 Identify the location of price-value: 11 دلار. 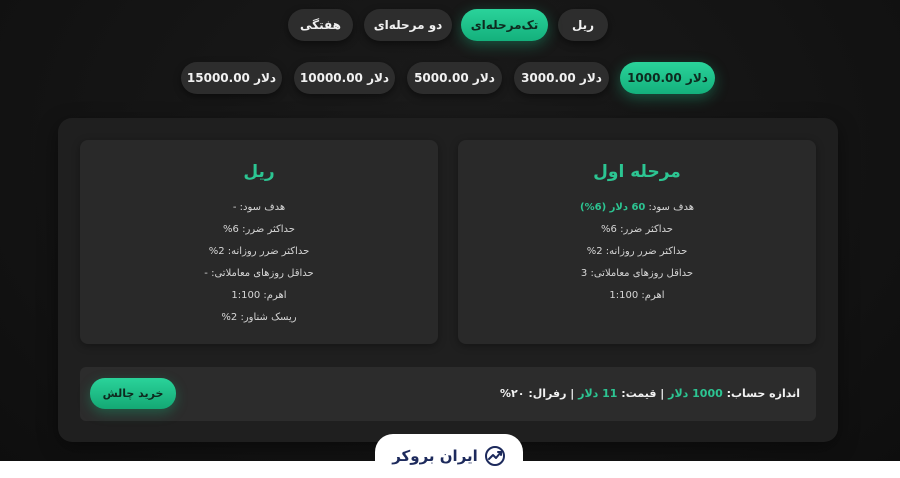
(598, 393).